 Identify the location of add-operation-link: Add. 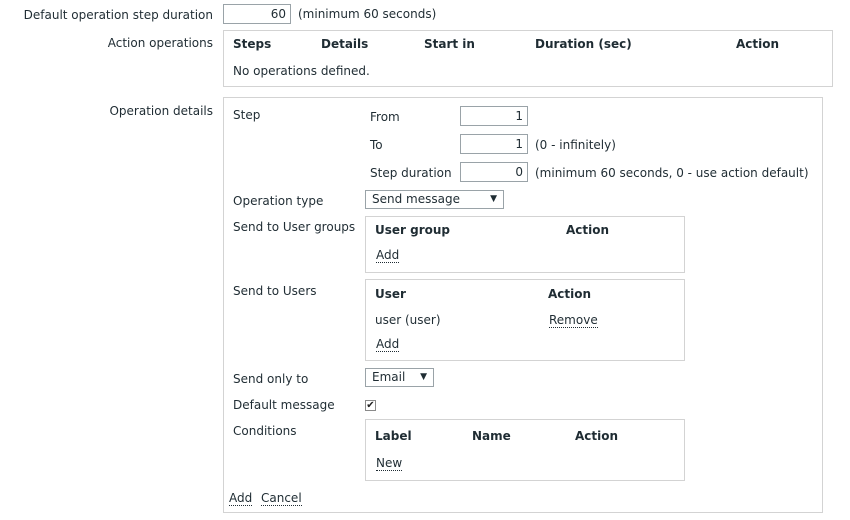
(241, 499).